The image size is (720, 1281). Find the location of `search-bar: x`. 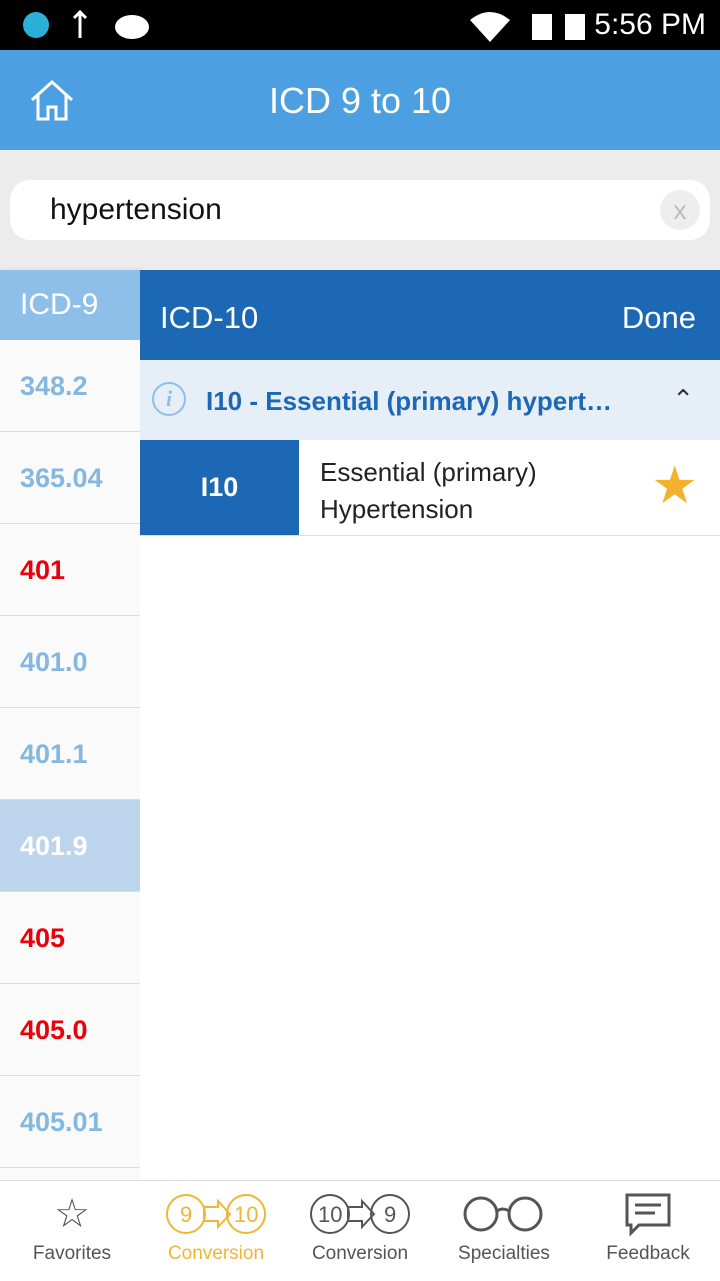

search-bar: x is located at coordinates (360, 210).